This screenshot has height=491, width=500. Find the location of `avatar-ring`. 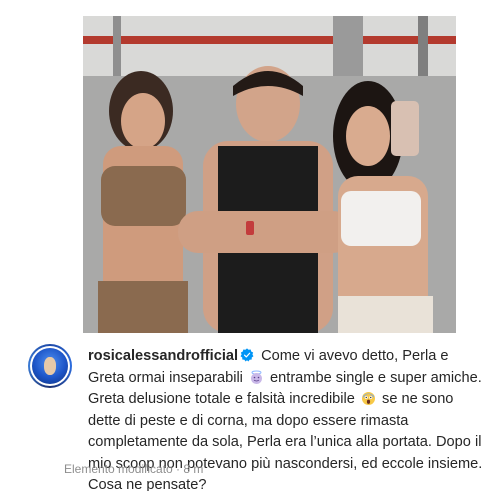

avatar-ring is located at coordinates (50, 366).